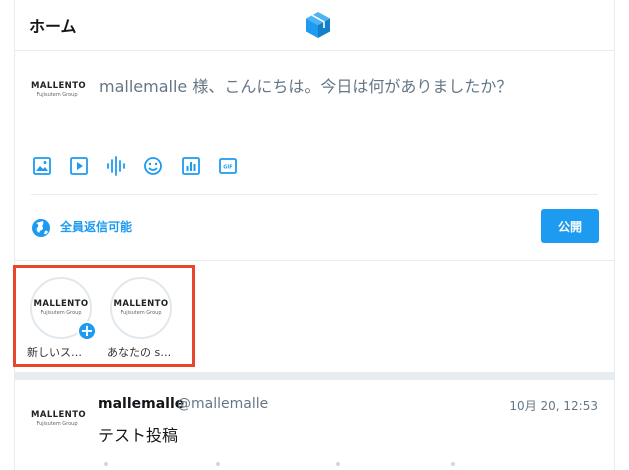 This screenshot has width=629, height=470. What do you see at coordinates (191, 166) in the screenshot?
I see `poll-icon` at bounding box center [191, 166].